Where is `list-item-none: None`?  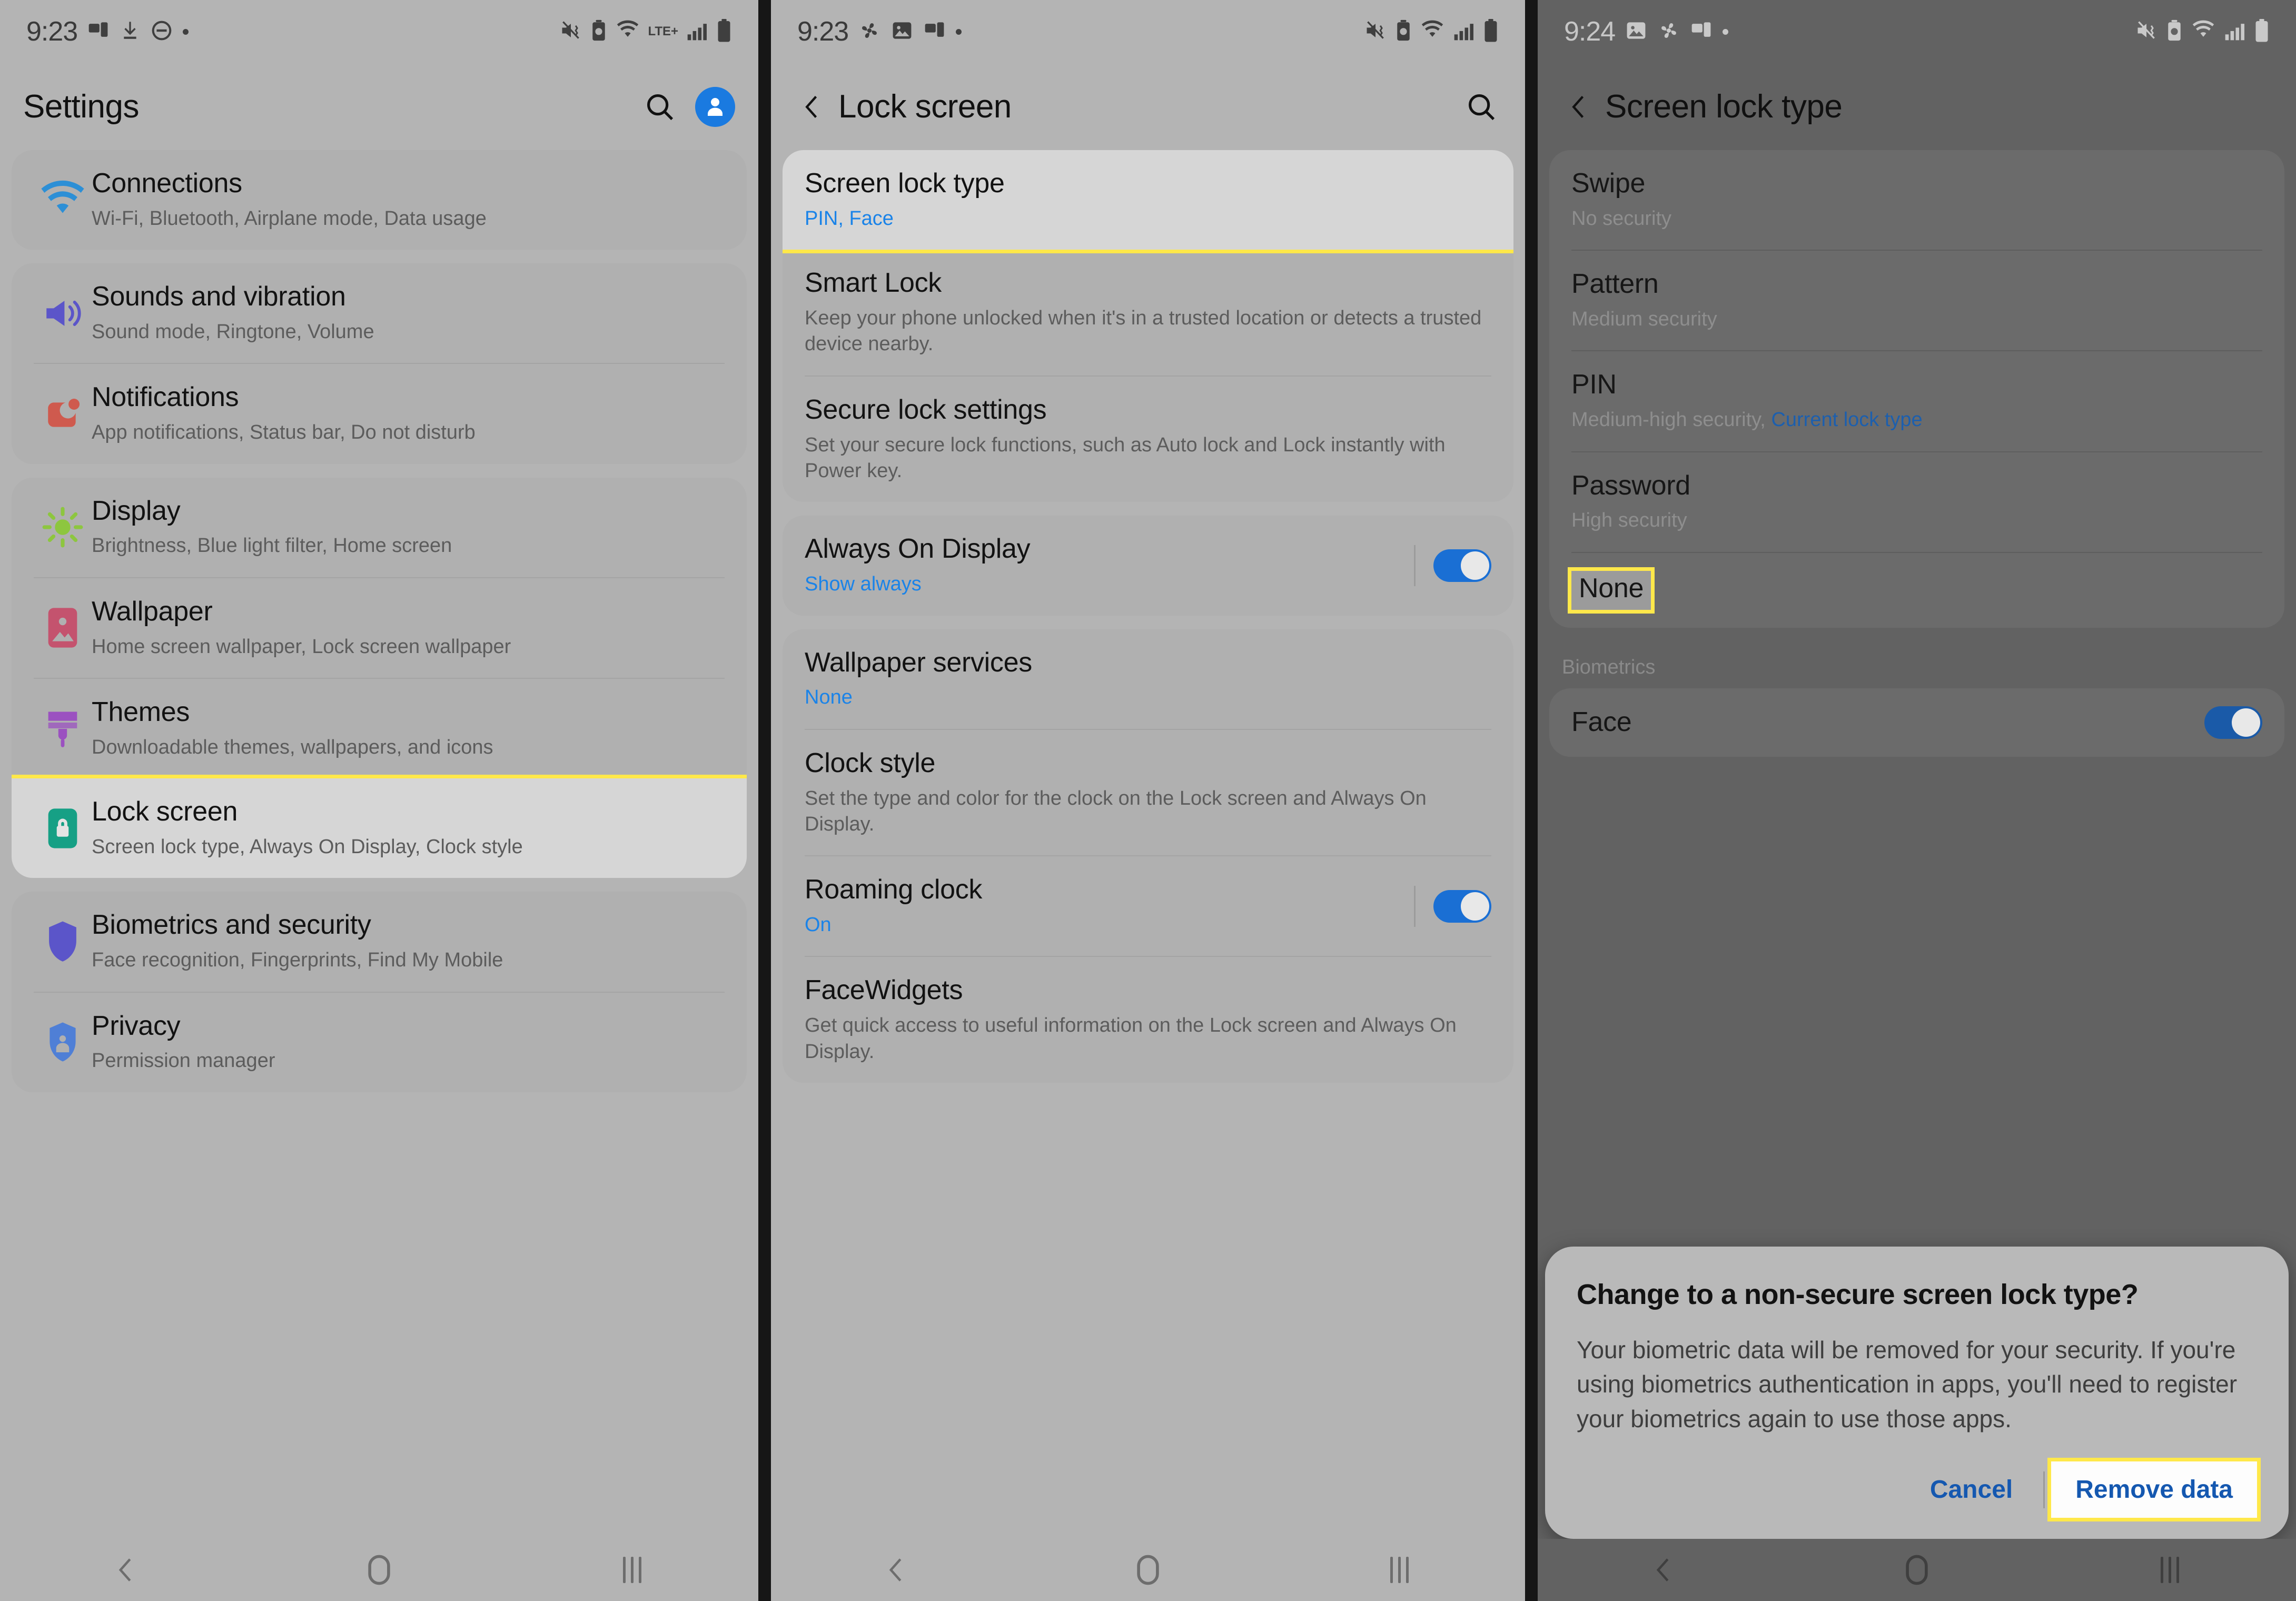 list-item-none: None is located at coordinates (1916, 590).